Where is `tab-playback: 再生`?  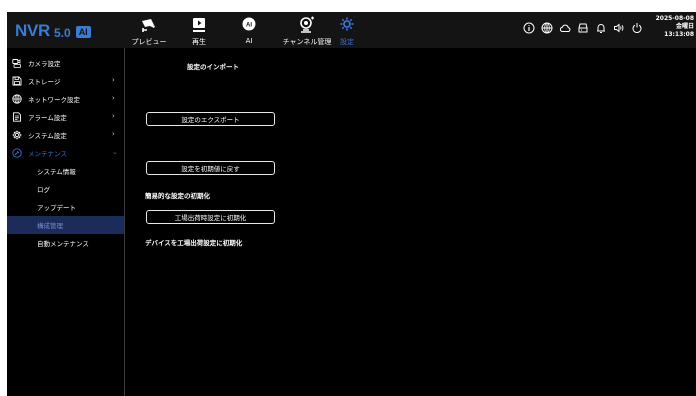 tab-playback: 再生 is located at coordinates (199, 30).